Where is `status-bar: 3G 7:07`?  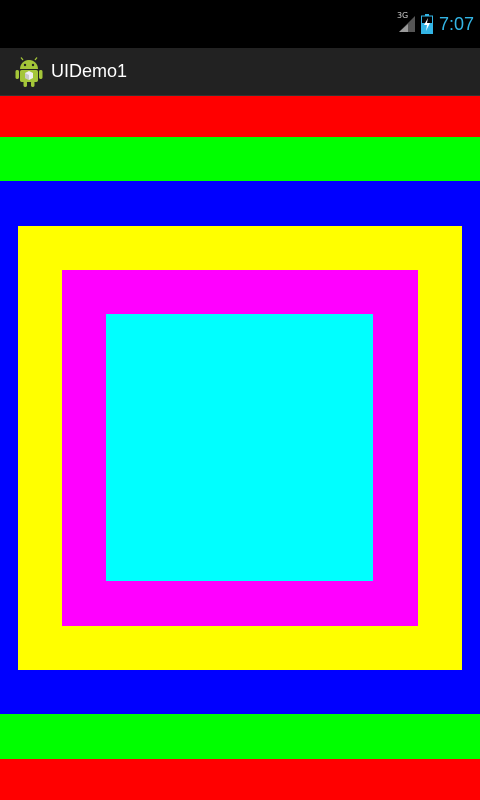
status-bar: 3G 7:07 is located at coordinates (240, 24).